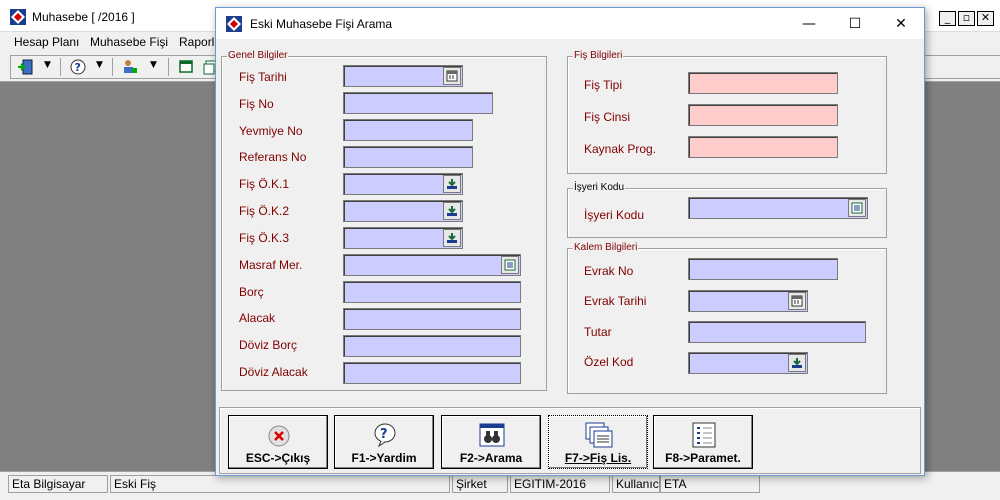  What do you see at coordinates (560, 484) in the screenshot?
I see `status-sirket-value: EGITIM-2016` at bounding box center [560, 484].